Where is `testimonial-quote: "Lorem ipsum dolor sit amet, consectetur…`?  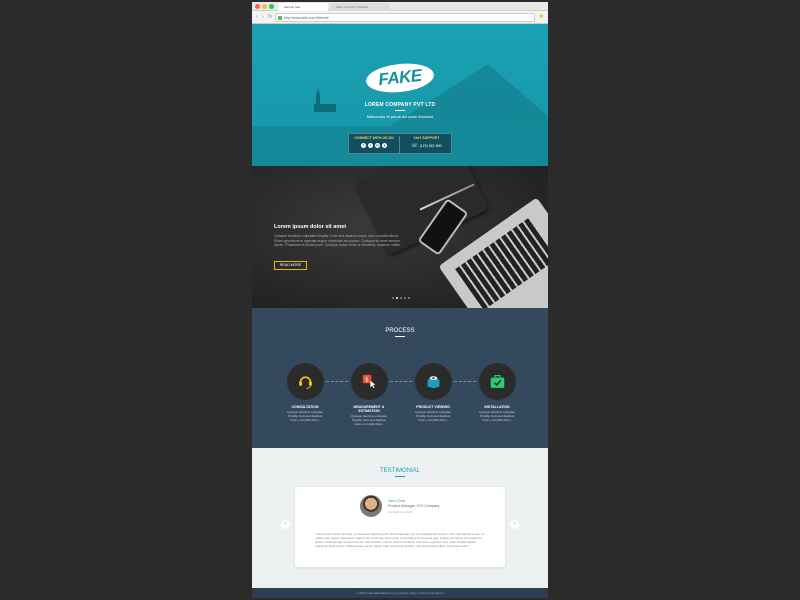 testimonial-quote: "Lorem ipsum dolor sit amet, consectetur… is located at coordinates (400, 540).